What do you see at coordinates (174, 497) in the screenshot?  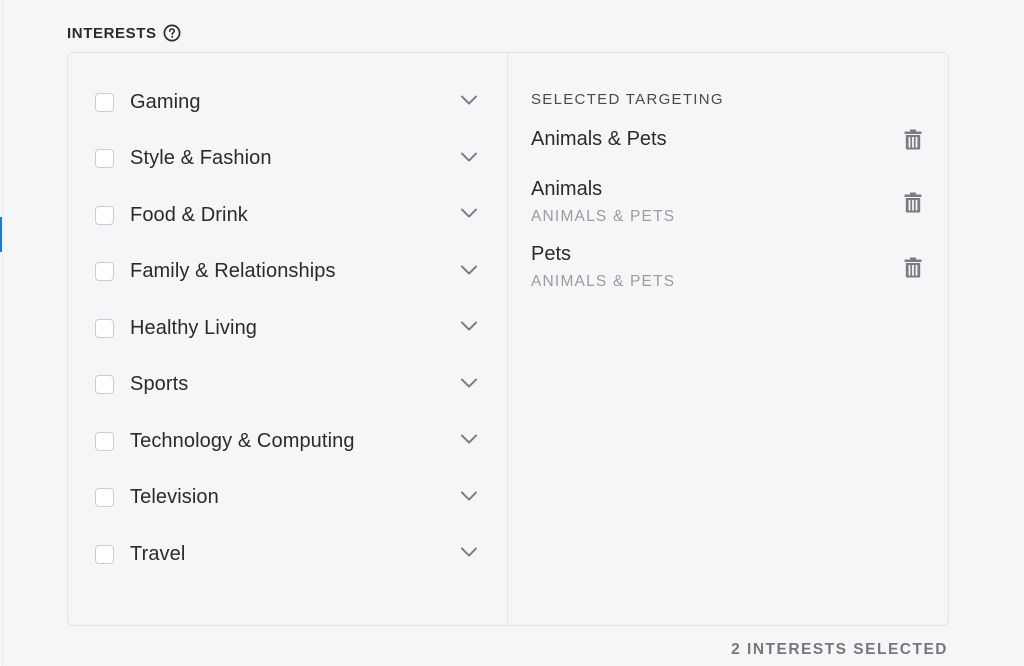 I see `category-label: Television` at bounding box center [174, 497].